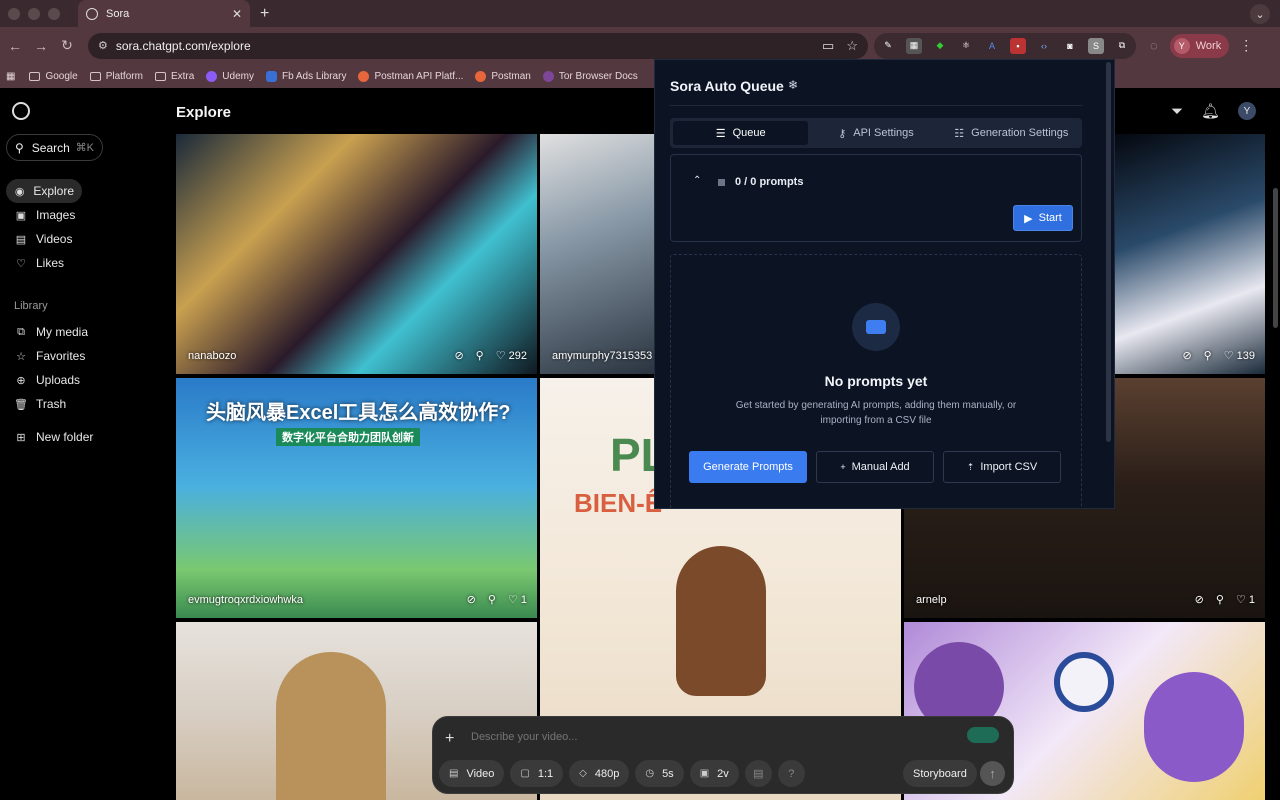 The width and height of the screenshot is (1280, 800). I want to click on camera-extension-icon: ◙, so click(1070, 46).